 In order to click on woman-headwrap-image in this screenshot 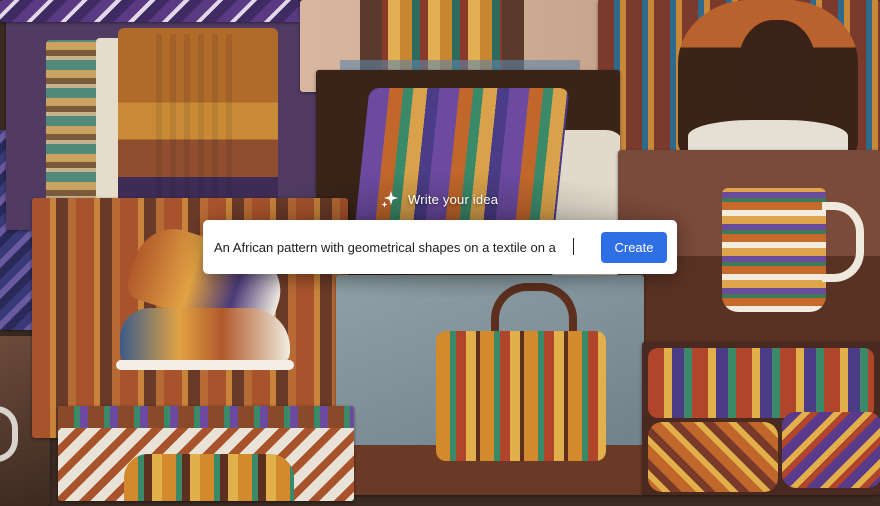, I will do `click(739, 79)`.